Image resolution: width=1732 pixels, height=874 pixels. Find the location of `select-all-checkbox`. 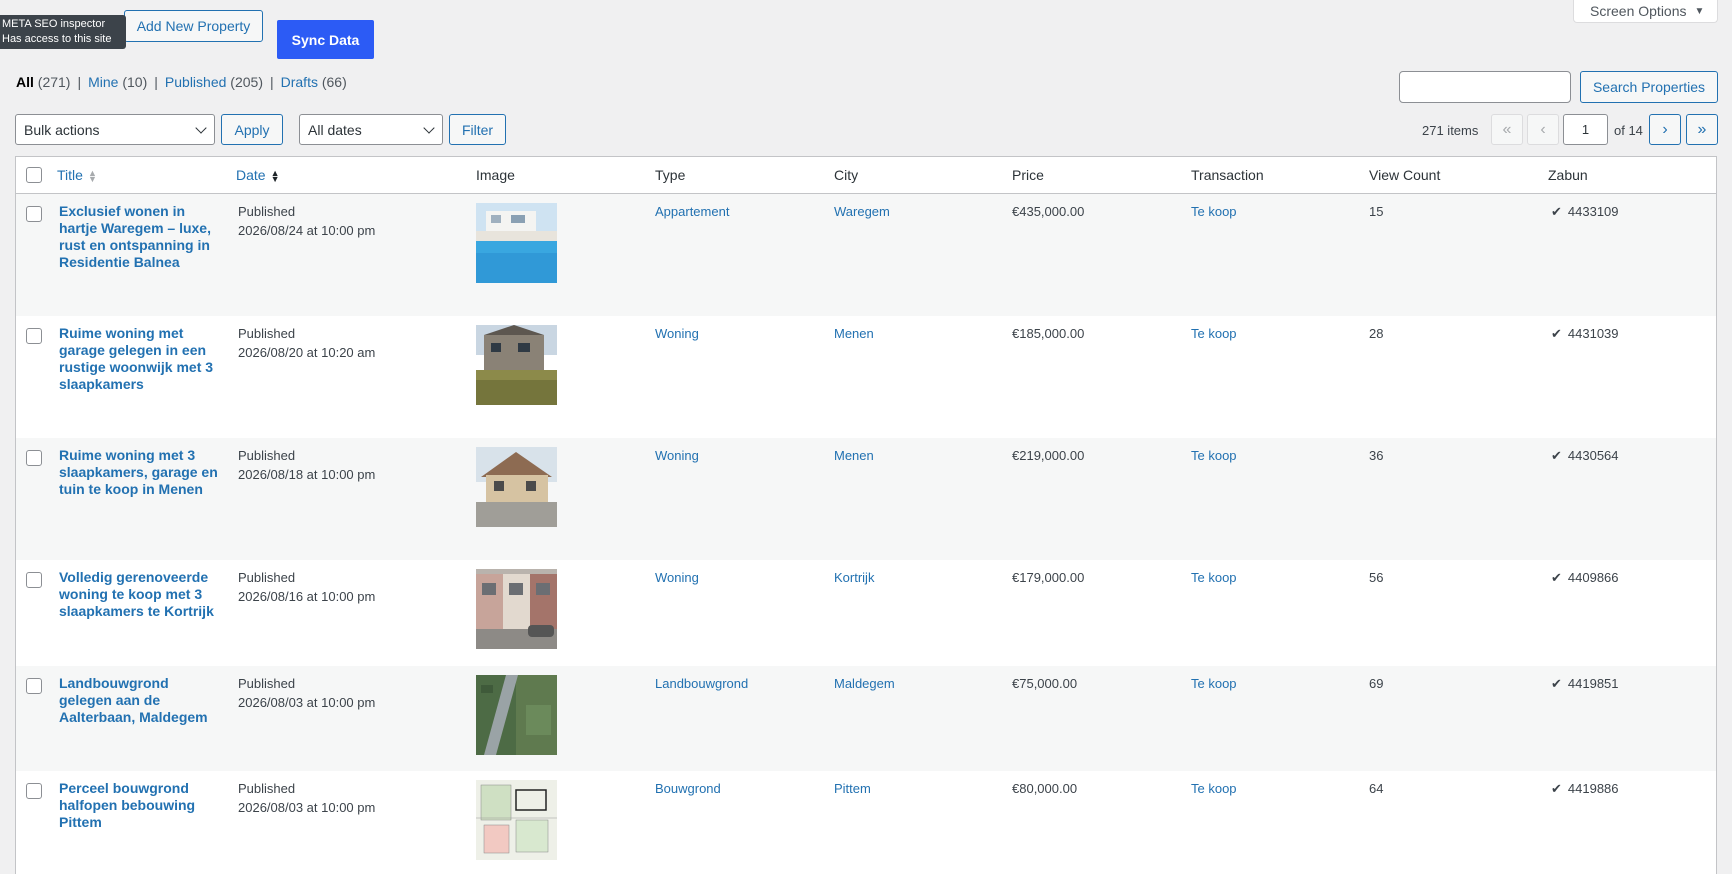

select-all-checkbox is located at coordinates (34, 175).